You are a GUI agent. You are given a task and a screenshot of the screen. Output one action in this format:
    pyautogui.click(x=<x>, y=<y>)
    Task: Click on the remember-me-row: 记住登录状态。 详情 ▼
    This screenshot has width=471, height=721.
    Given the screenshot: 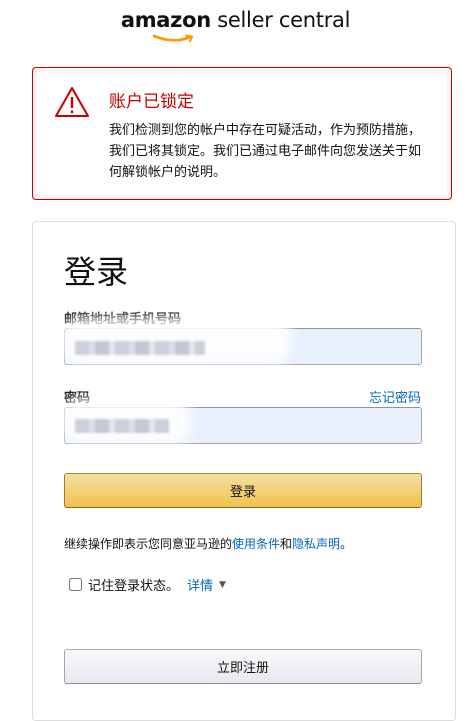 What is the action you would take?
    pyautogui.click(x=147, y=584)
    